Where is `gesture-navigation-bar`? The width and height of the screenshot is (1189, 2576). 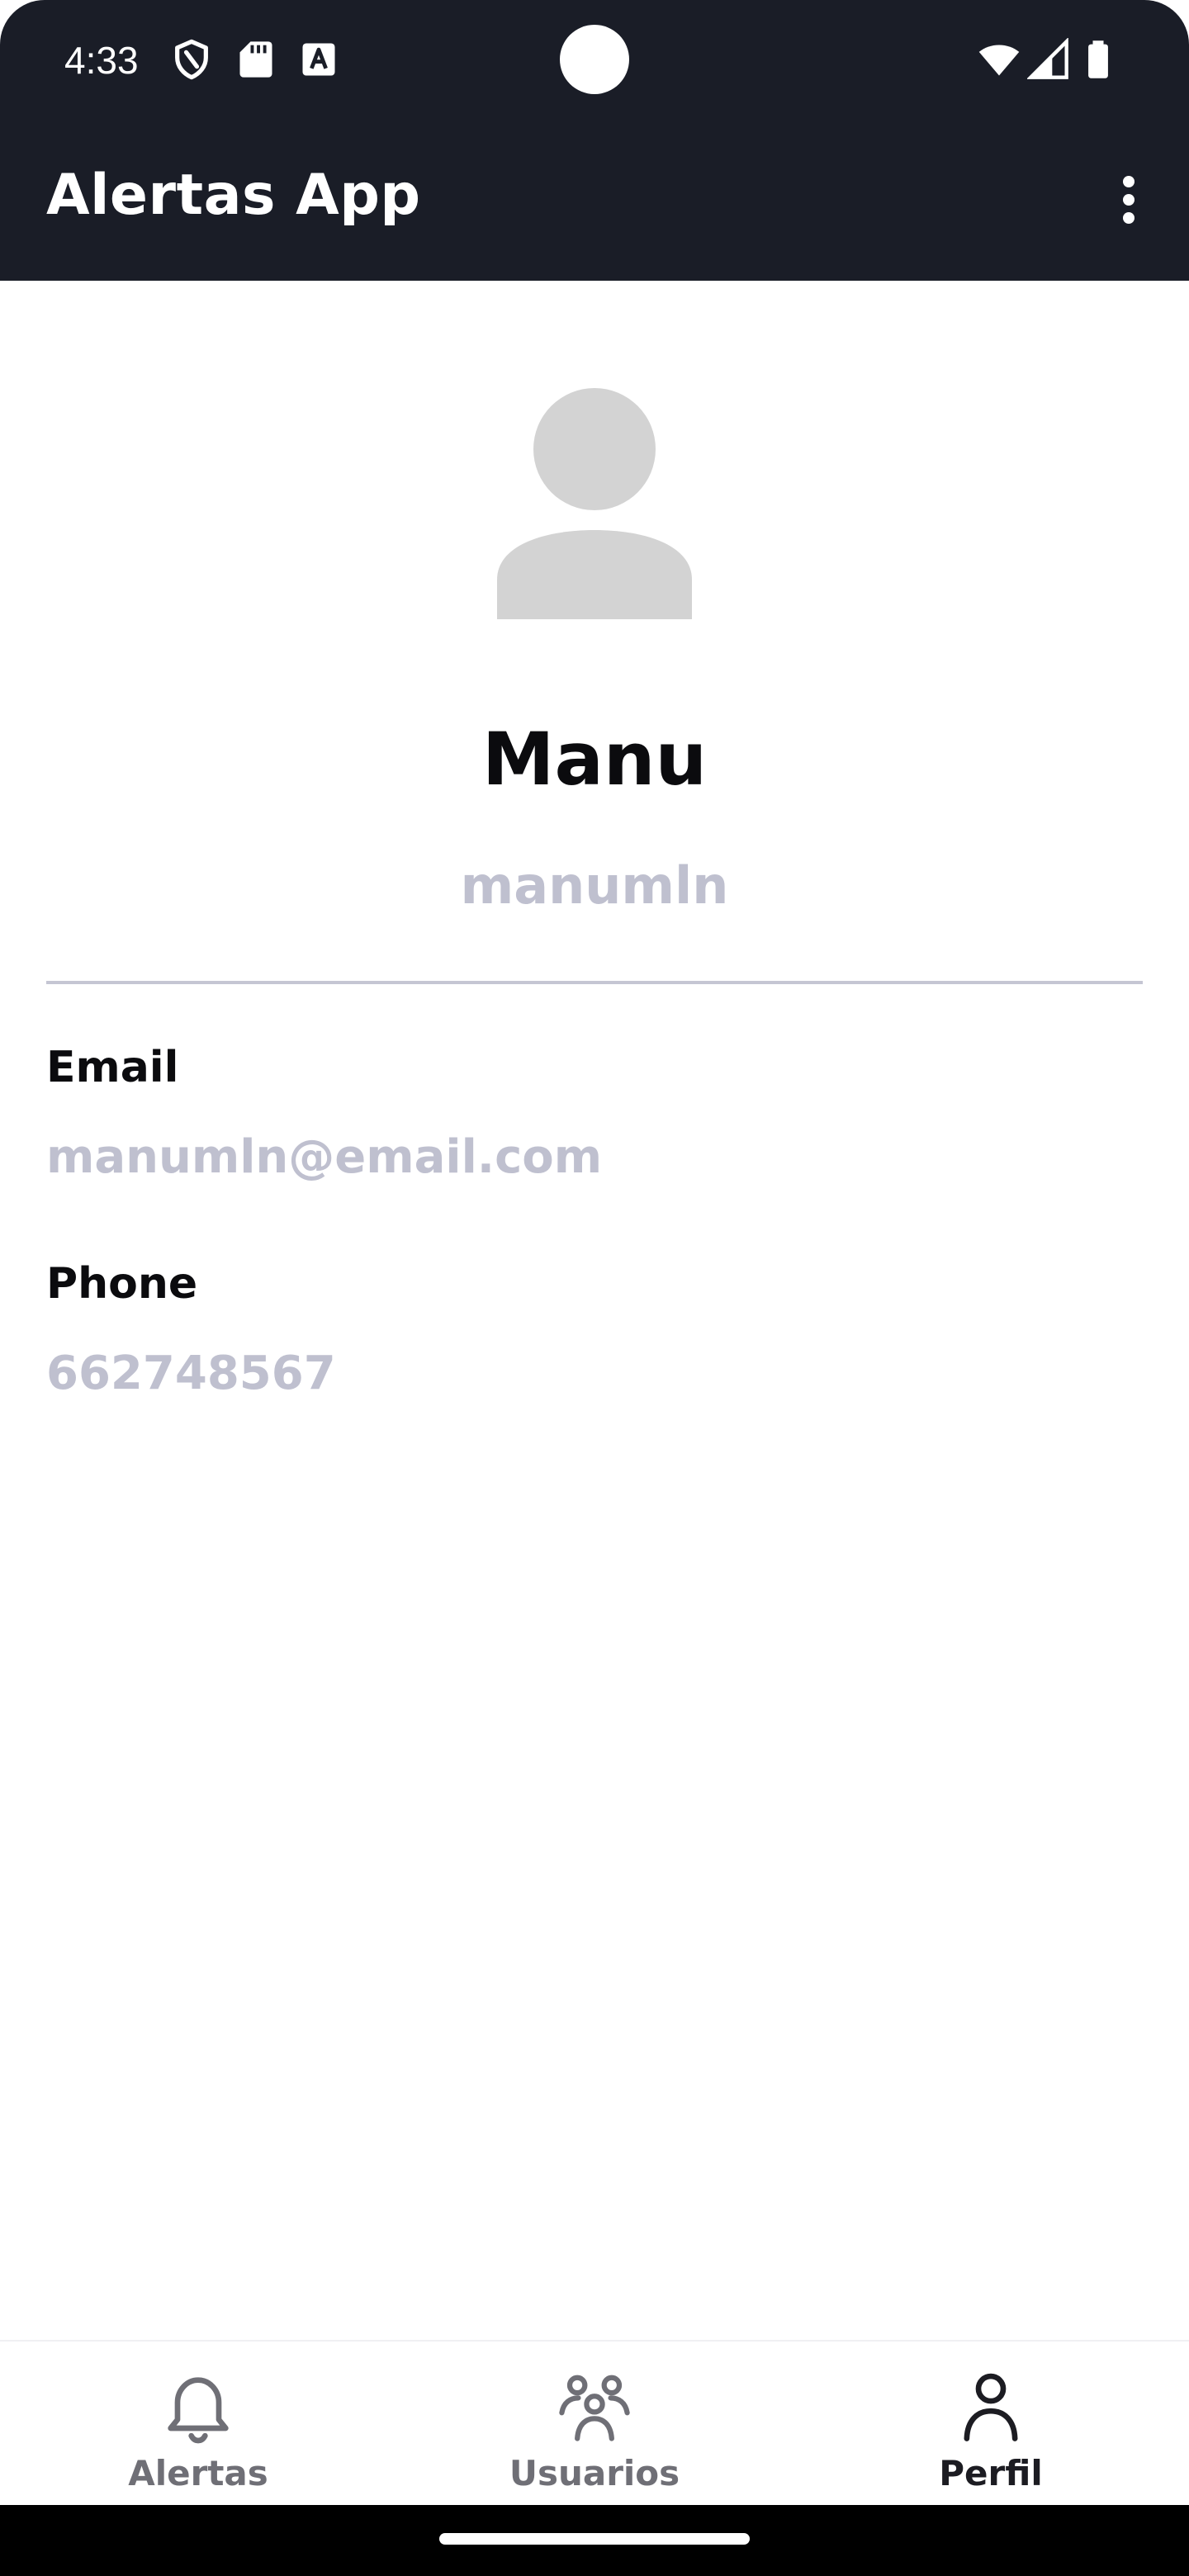
gesture-navigation-bar is located at coordinates (594, 2540).